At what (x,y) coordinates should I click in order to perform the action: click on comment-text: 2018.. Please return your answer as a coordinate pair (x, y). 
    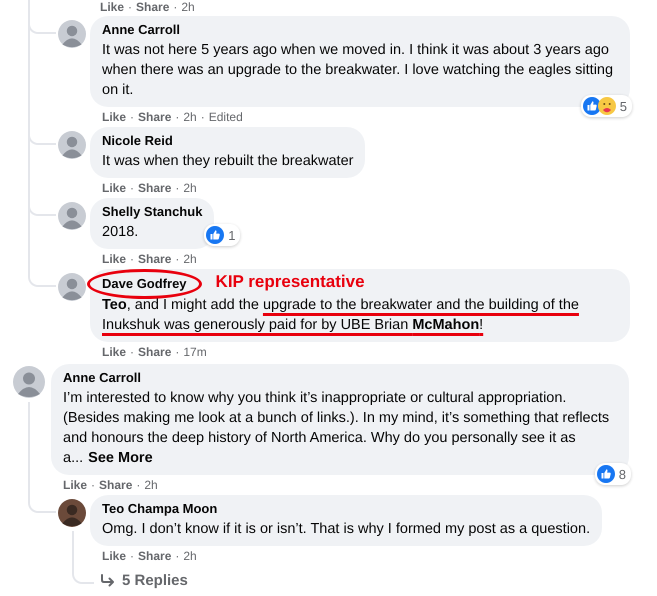
    Looking at the image, I should click on (121, 232).